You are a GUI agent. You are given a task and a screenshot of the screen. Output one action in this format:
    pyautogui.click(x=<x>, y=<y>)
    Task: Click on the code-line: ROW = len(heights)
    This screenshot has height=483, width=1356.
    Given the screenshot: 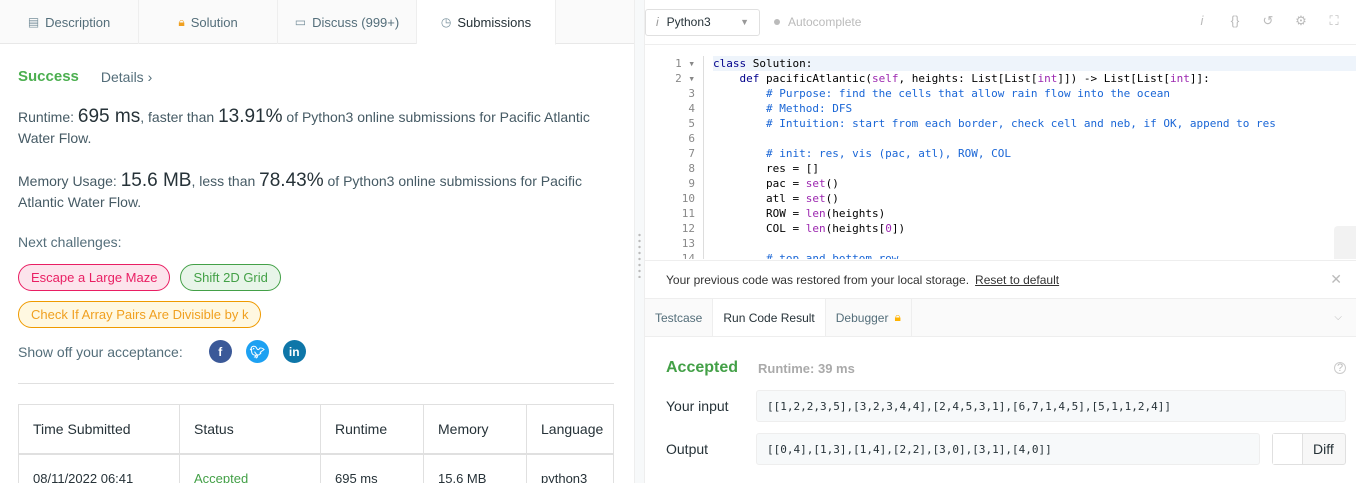 What is the action you would take?
    pyautogui.click(x=799, y=213)
    